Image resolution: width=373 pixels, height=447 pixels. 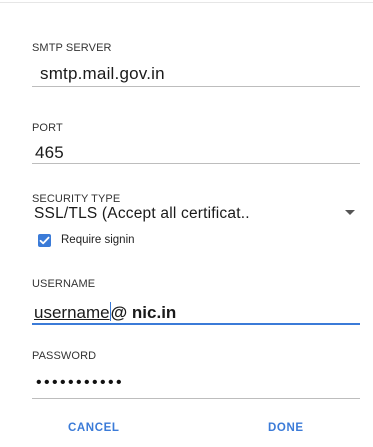 I want to click on port-underline, so click(x=196, y=163).